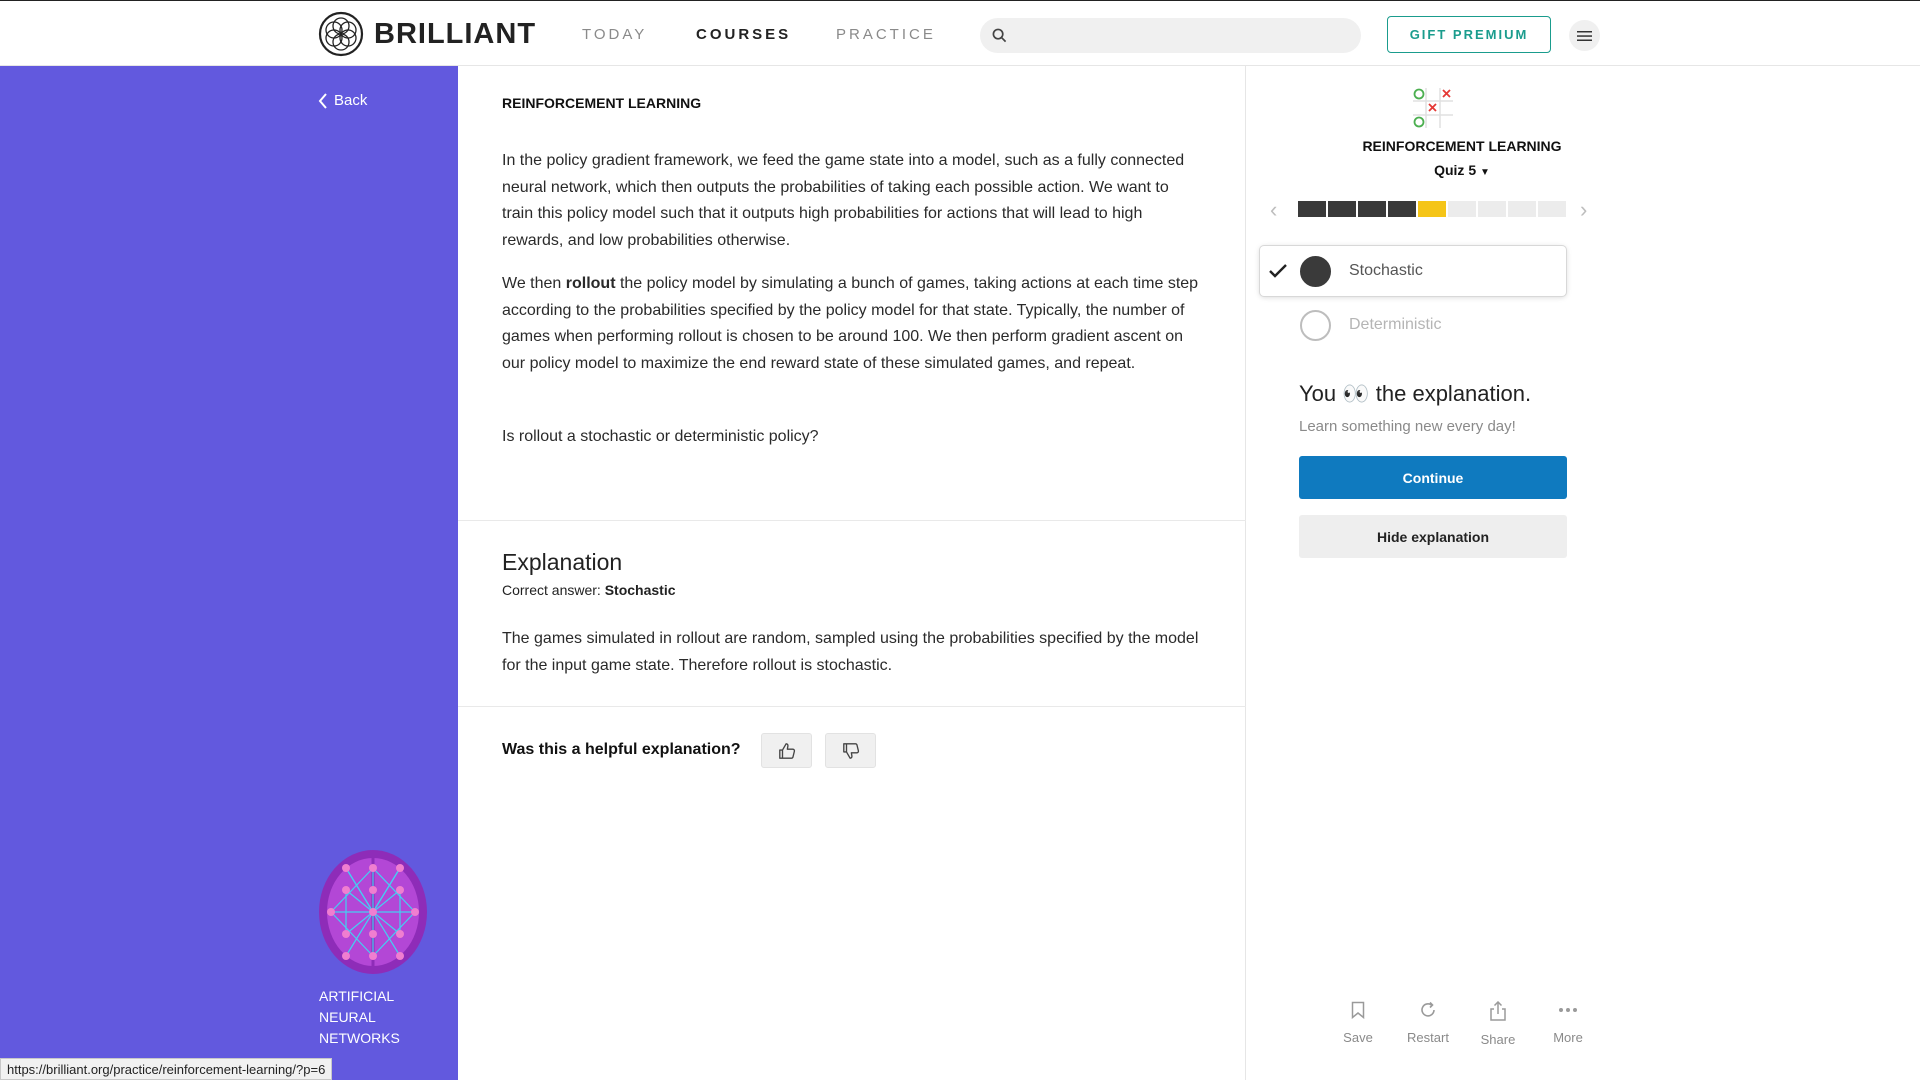 The width and height of the screenshot is (1920, 1080). I want to click on previous-problem-arrow: ‹, so click(1273, 210).